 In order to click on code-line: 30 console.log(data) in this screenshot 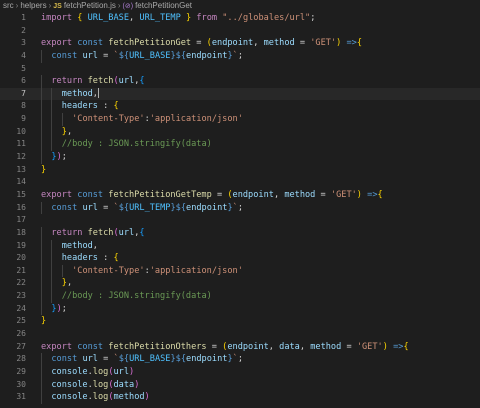, I will do `click(240, 385)`.